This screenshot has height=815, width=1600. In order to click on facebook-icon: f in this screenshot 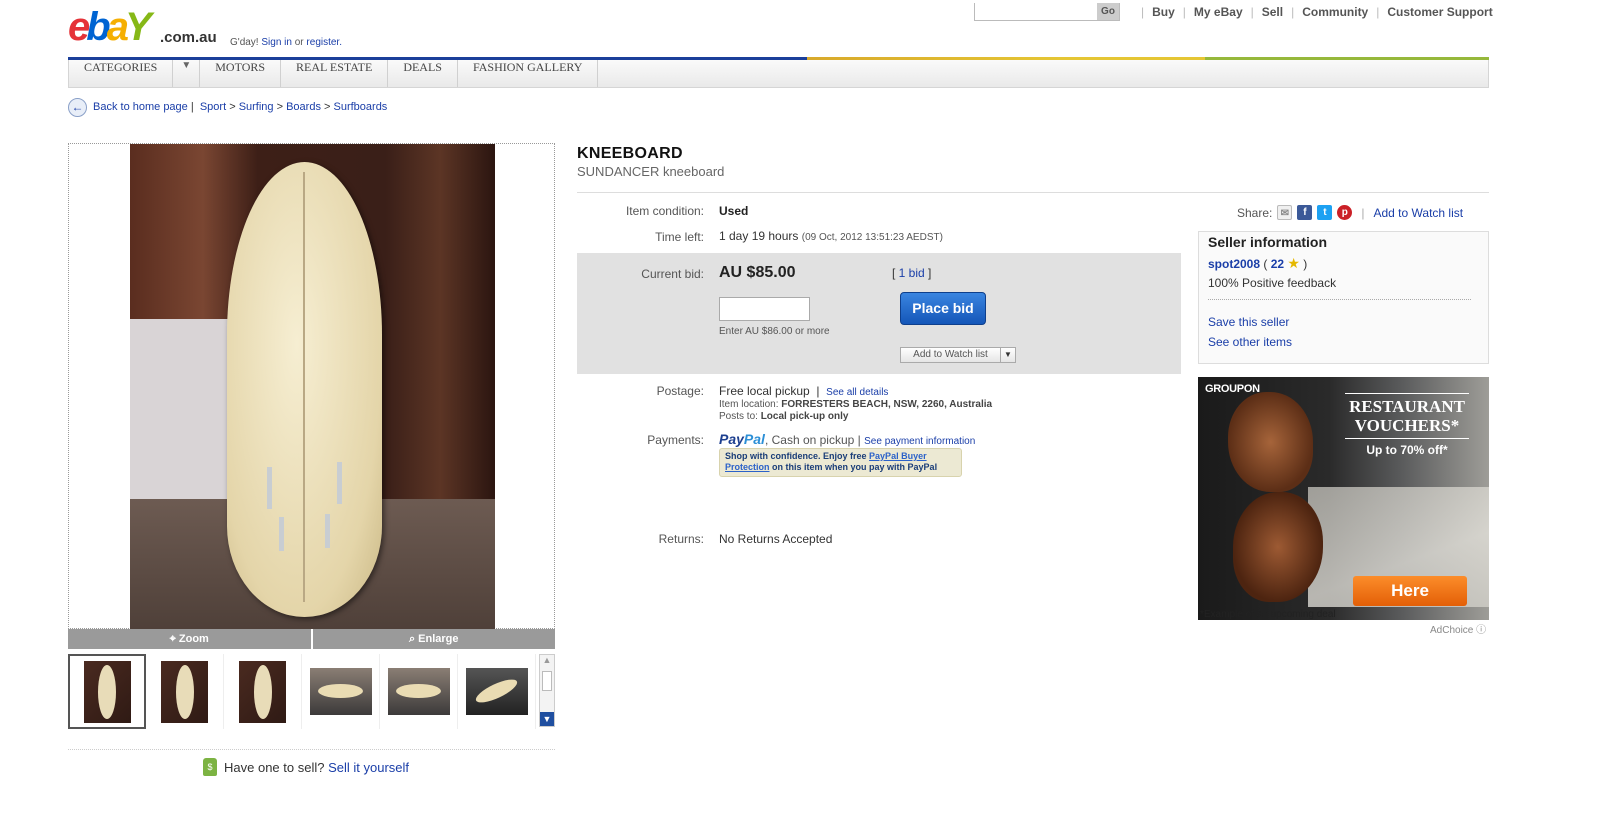, I will do `click(1305, 212)`.